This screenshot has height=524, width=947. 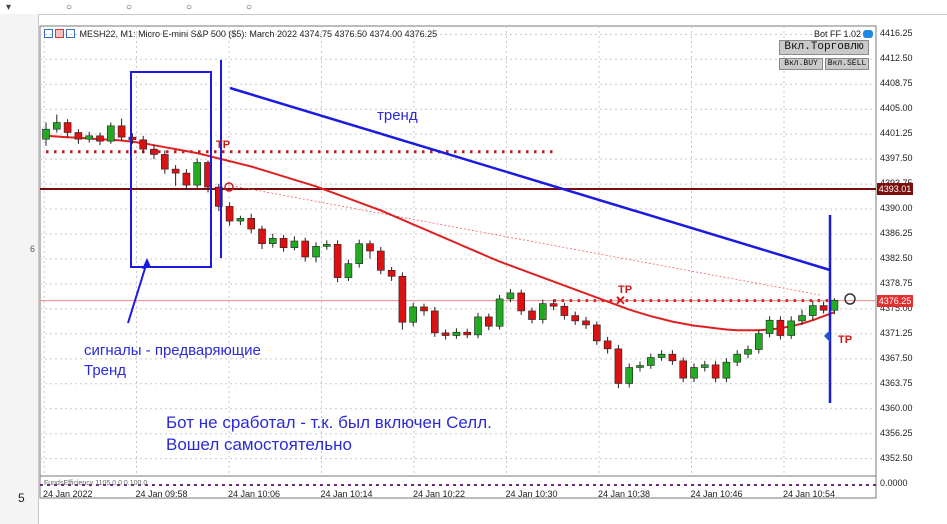 What do you see at coordinates (161, 494) in the screenshot?
I see `time-axis-label: 24 Jan 09:58` at bounding box center [161, 494].